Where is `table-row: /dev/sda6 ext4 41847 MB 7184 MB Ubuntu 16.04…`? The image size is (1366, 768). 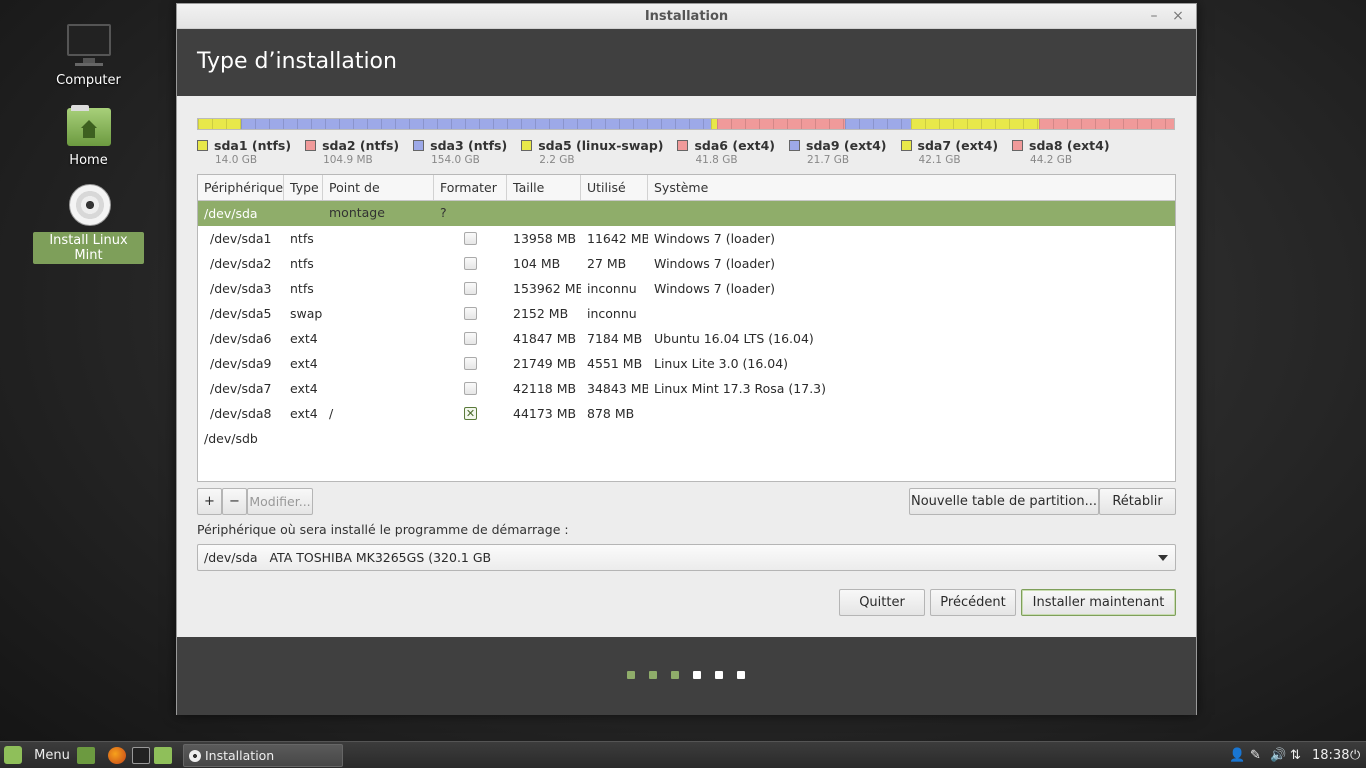 table-row: /dev/sda6 ext4 41847 MB 7184 MB Ubuntu 16.04… is located at coordinates (686, 338).